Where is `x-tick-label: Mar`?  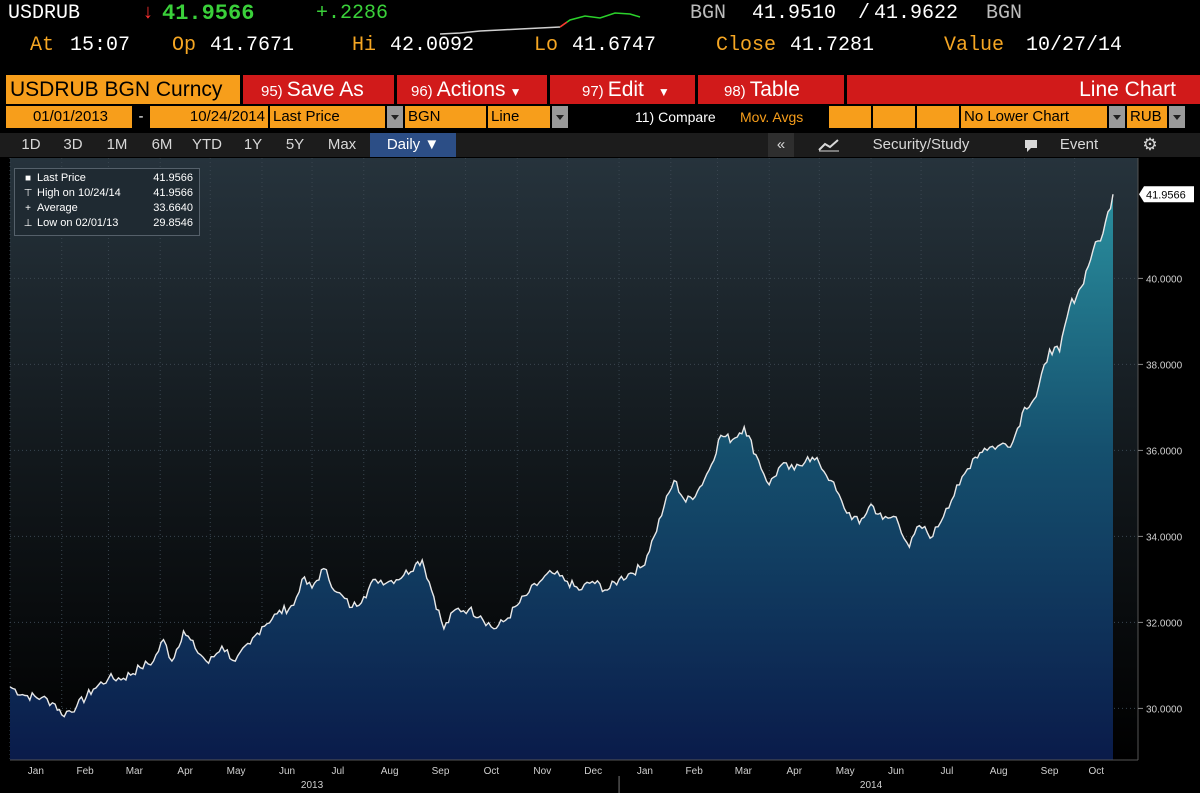
x-tick-label: Mar is located at coordinates (744, 771).